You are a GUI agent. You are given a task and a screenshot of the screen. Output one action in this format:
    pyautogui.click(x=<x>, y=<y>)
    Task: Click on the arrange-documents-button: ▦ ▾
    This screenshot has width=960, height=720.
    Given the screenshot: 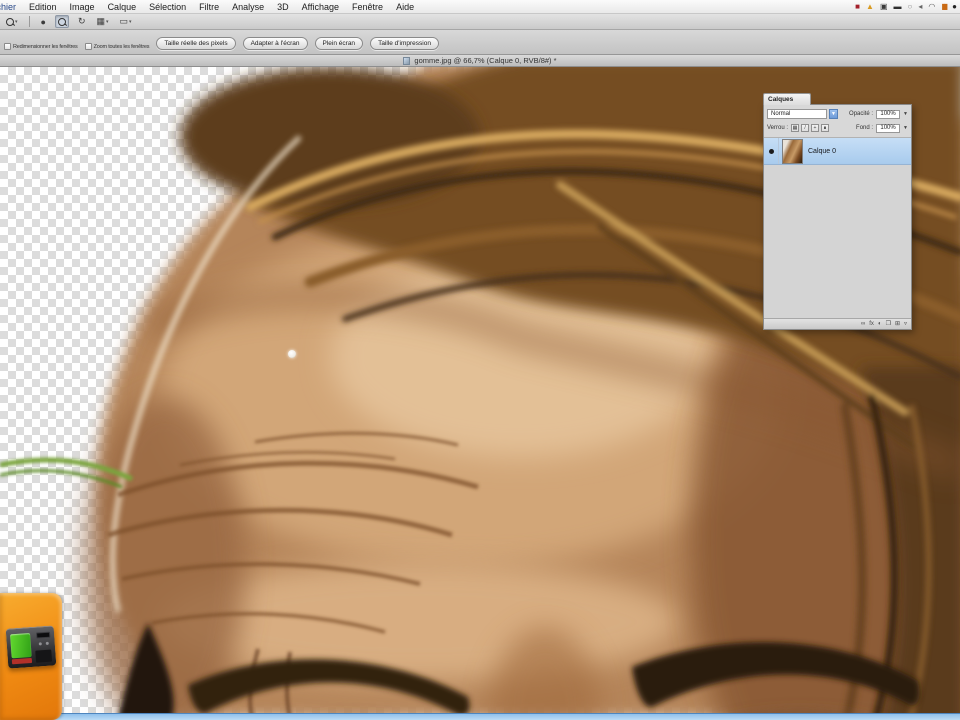 What is the action you would take?
    pyautogui.click(x=103, y=21)
    